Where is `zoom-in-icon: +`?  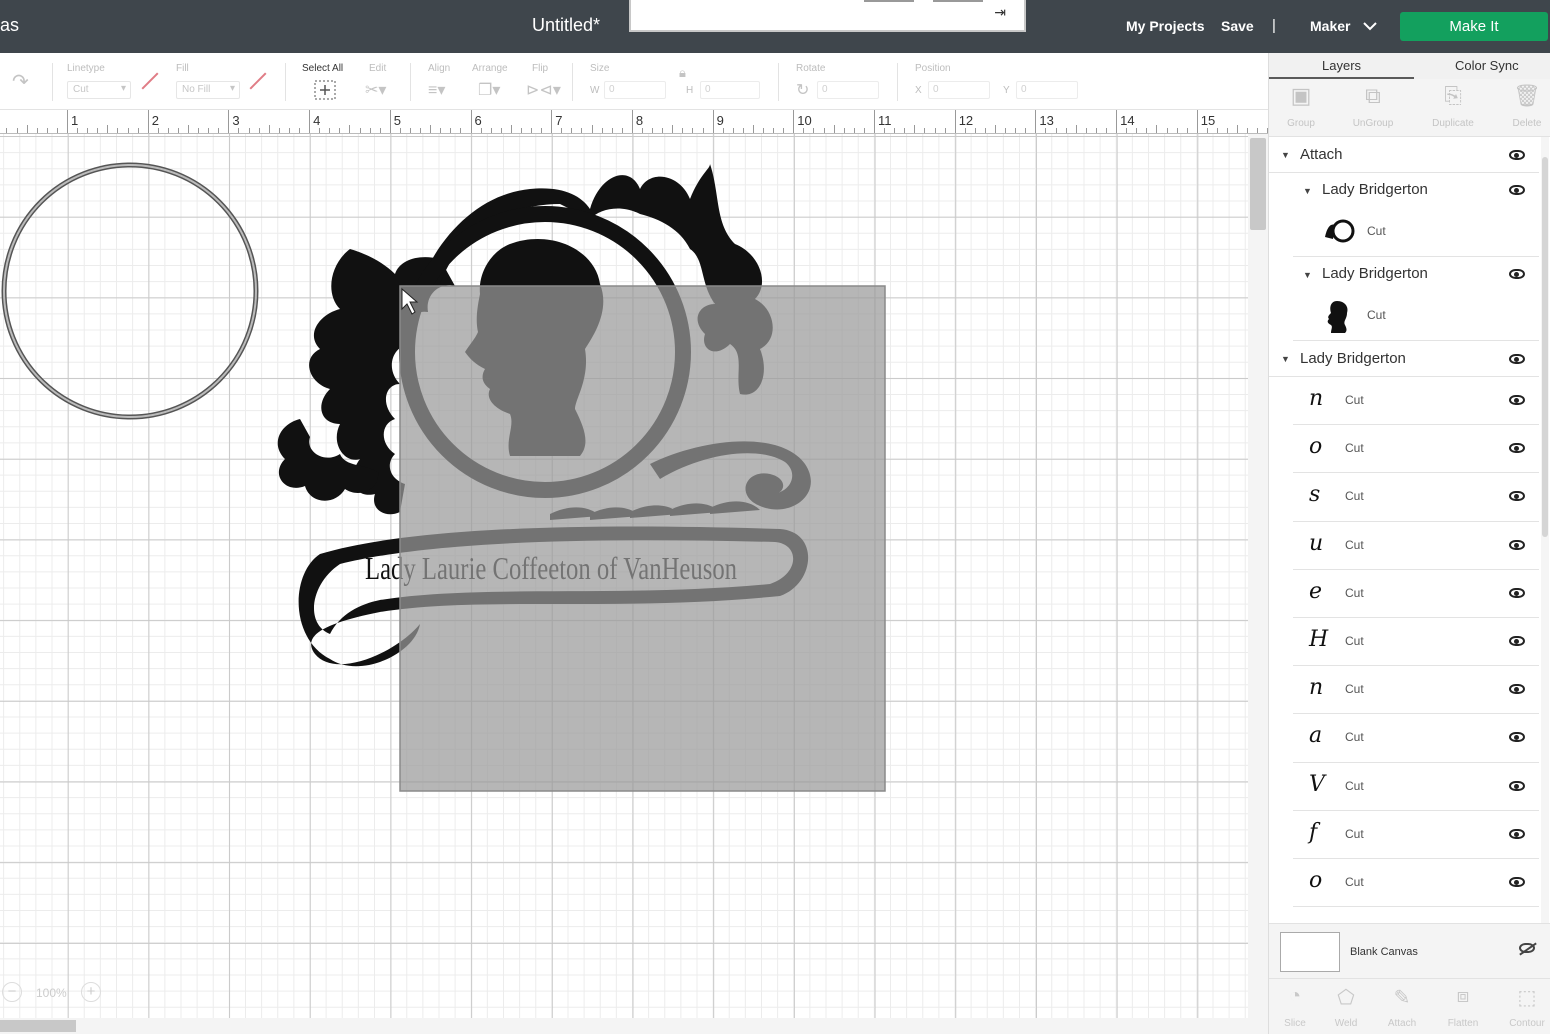 zoom-in-icon: + is located at coordinates (91, 992).